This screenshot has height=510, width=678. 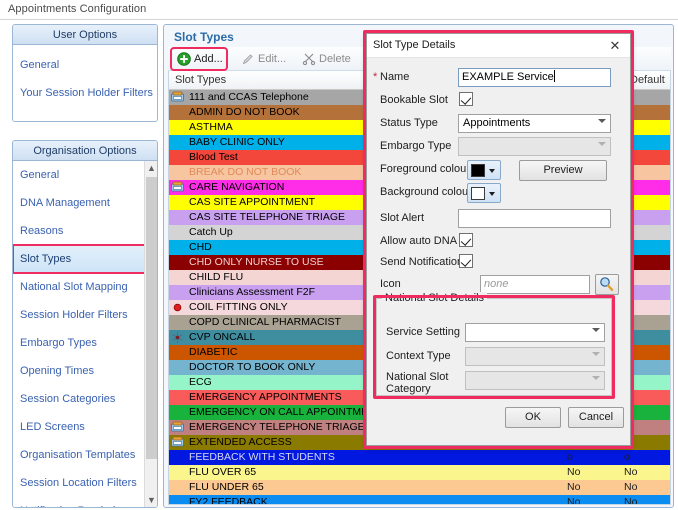 I want to click on delete-button: Delete, so click(x=328, y=59).